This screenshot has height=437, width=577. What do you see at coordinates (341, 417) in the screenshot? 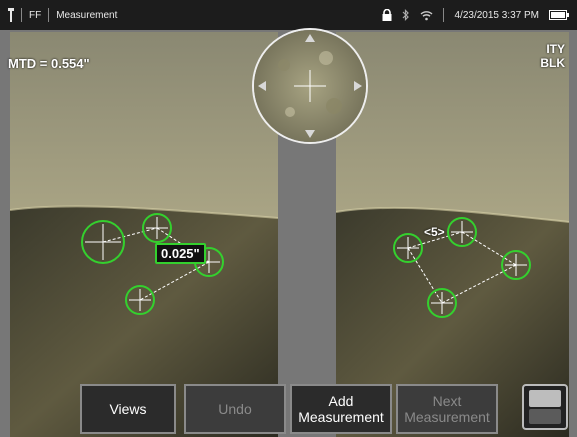
I see `add-measurement-line-2: Measurement` at bounding box center [341, 417].